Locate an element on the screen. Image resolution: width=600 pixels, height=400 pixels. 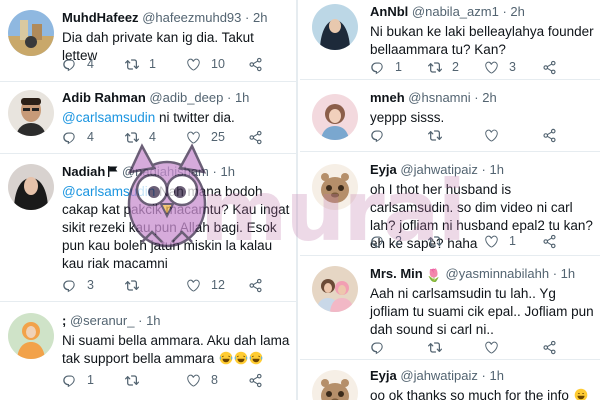
user-handle: @yasminnabilahh is located at coordinates (498, 273).